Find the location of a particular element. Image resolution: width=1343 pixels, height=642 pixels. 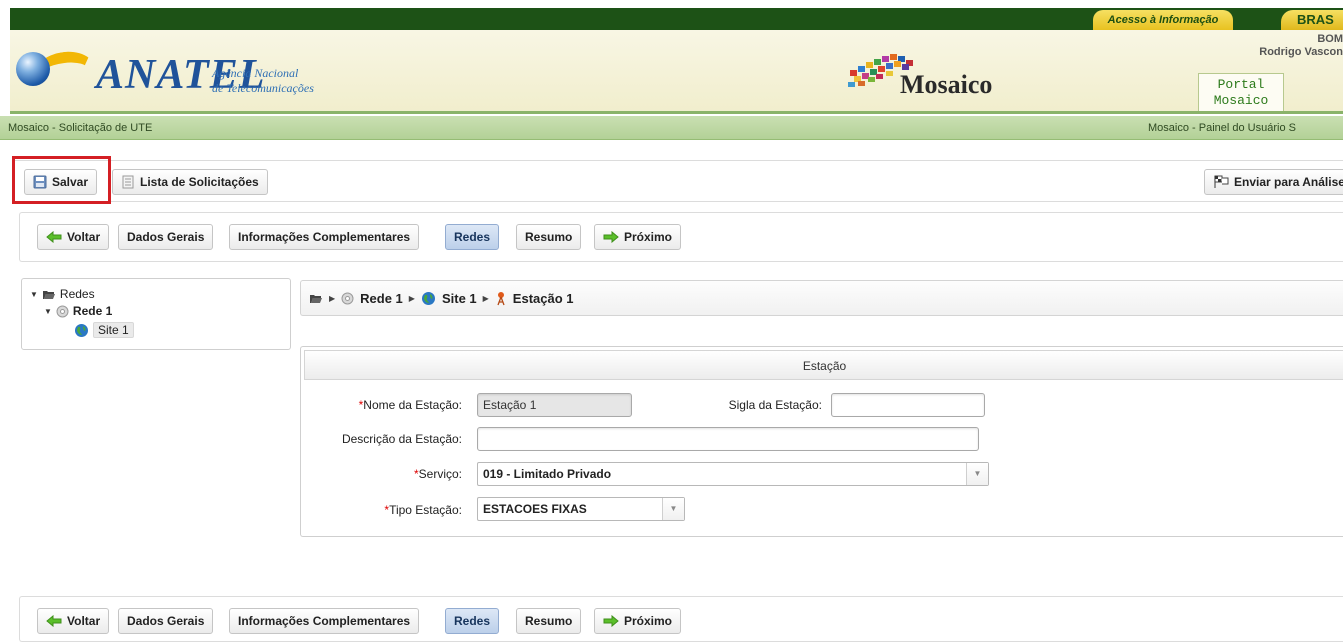

path-network-link: Rede 1 is located at coordinates (381, 298).